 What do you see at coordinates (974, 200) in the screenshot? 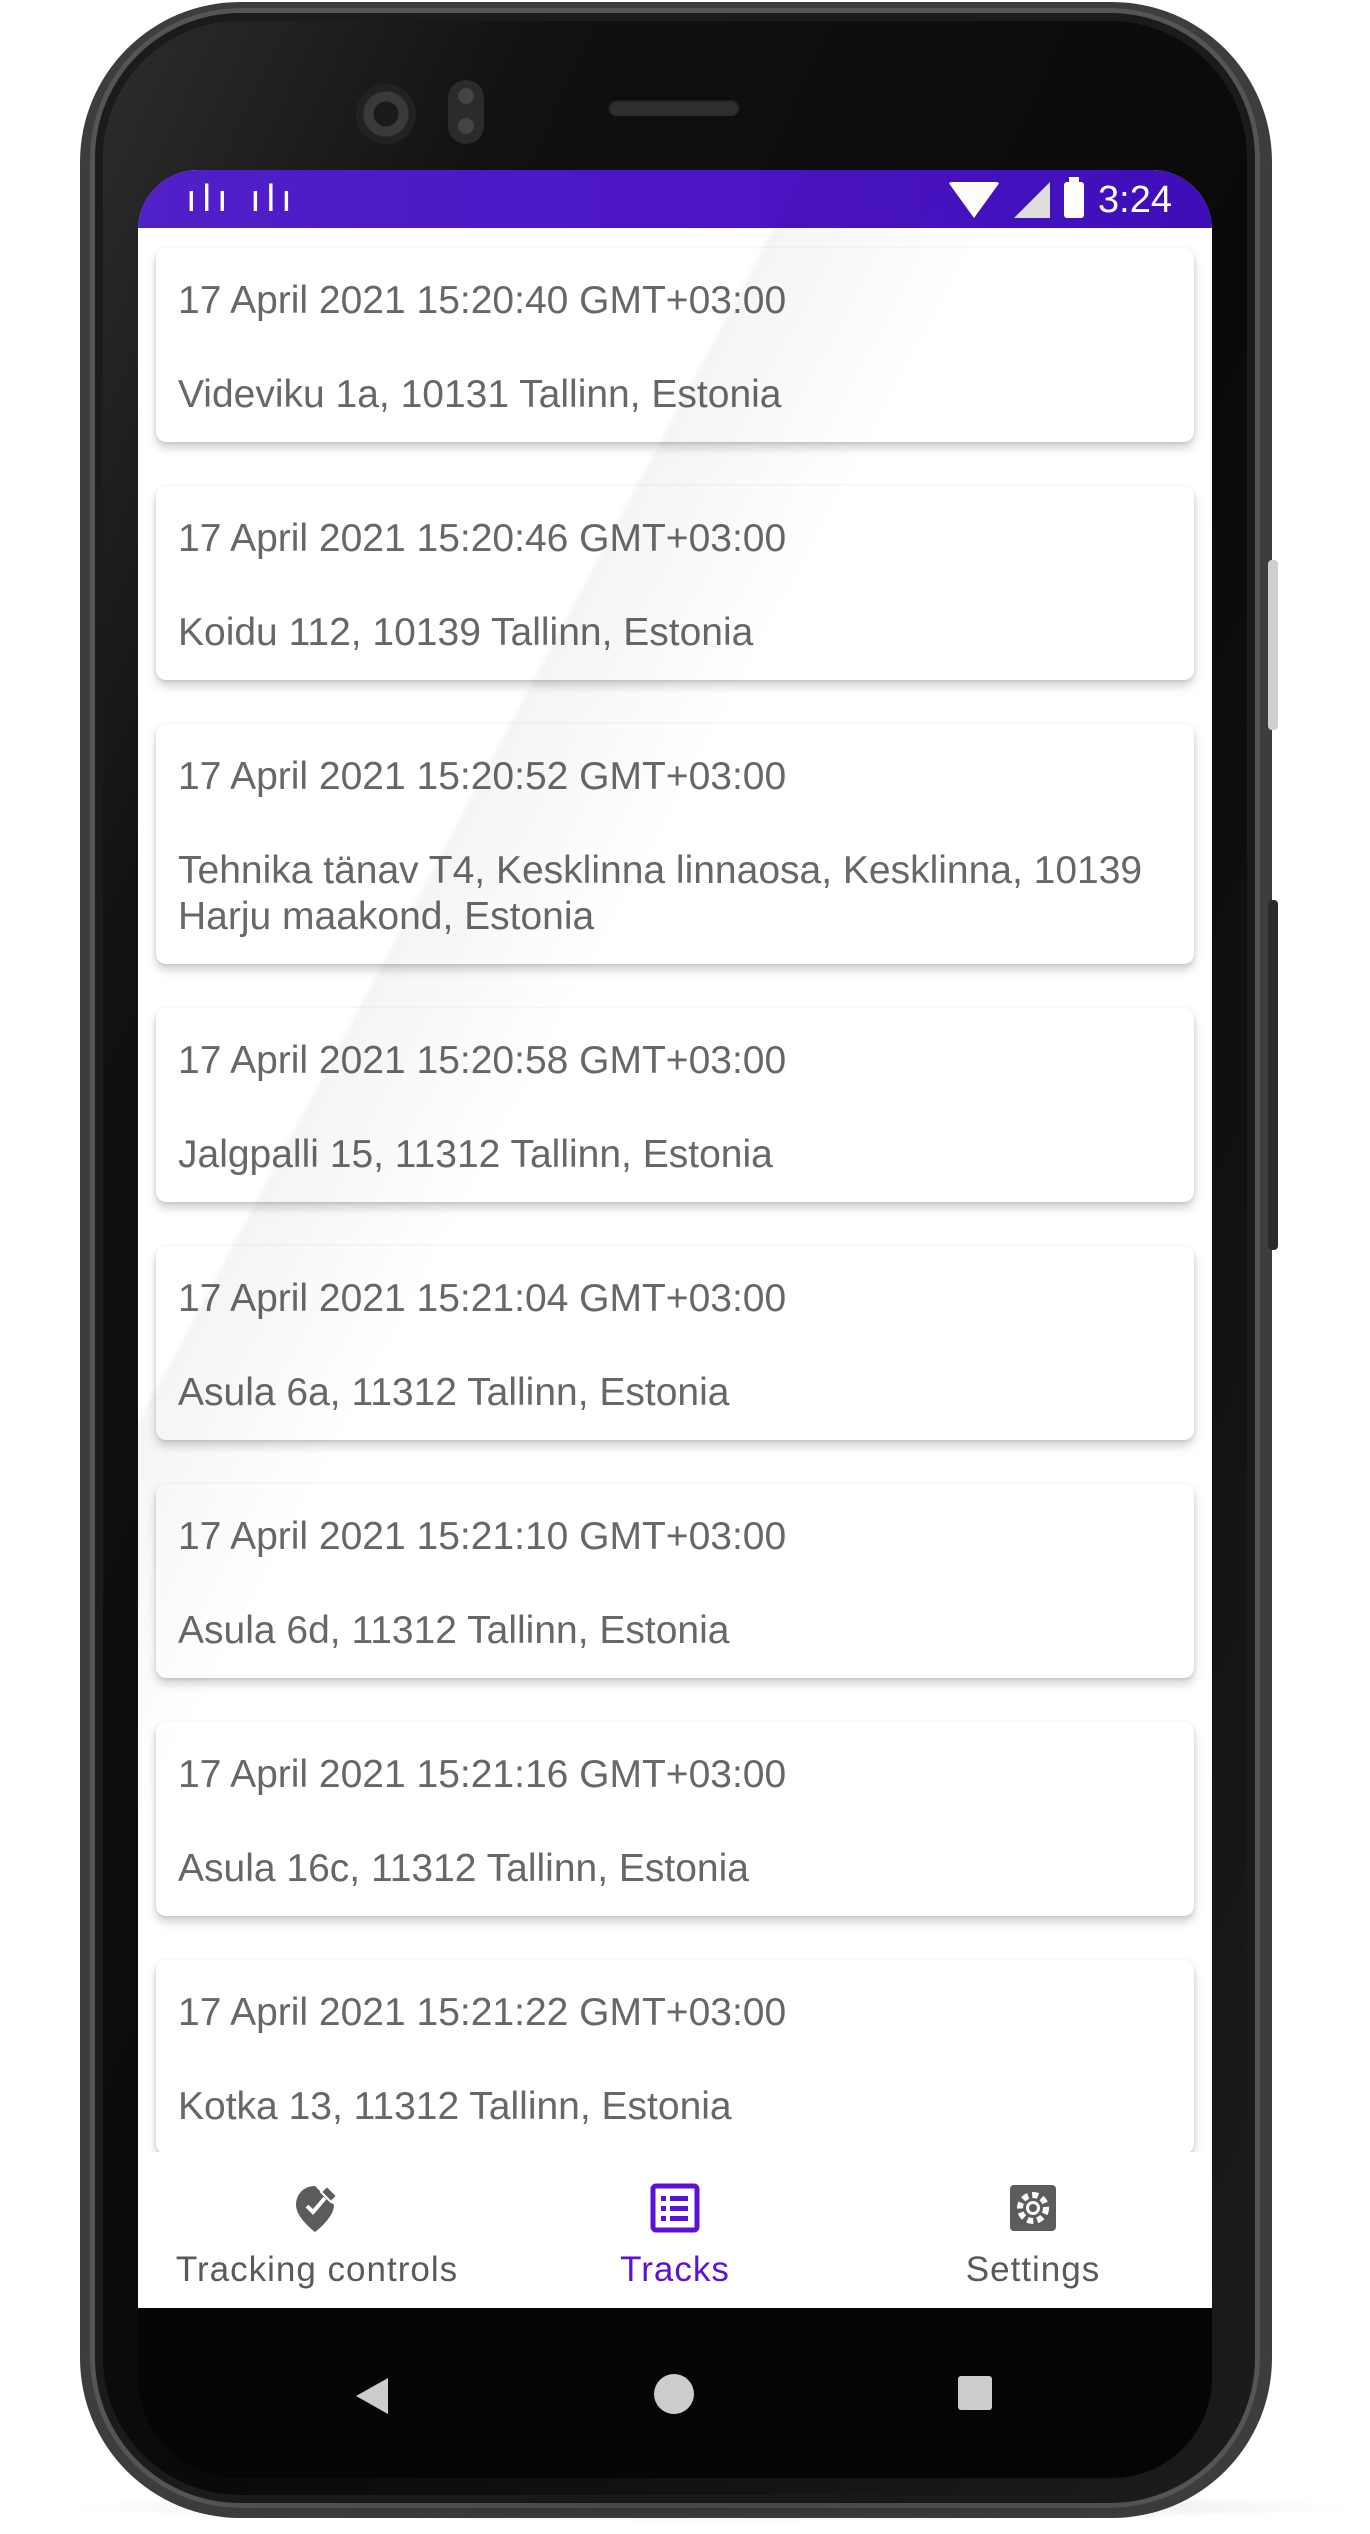
I see `wifi-icon` at bounding box center [974, 200].